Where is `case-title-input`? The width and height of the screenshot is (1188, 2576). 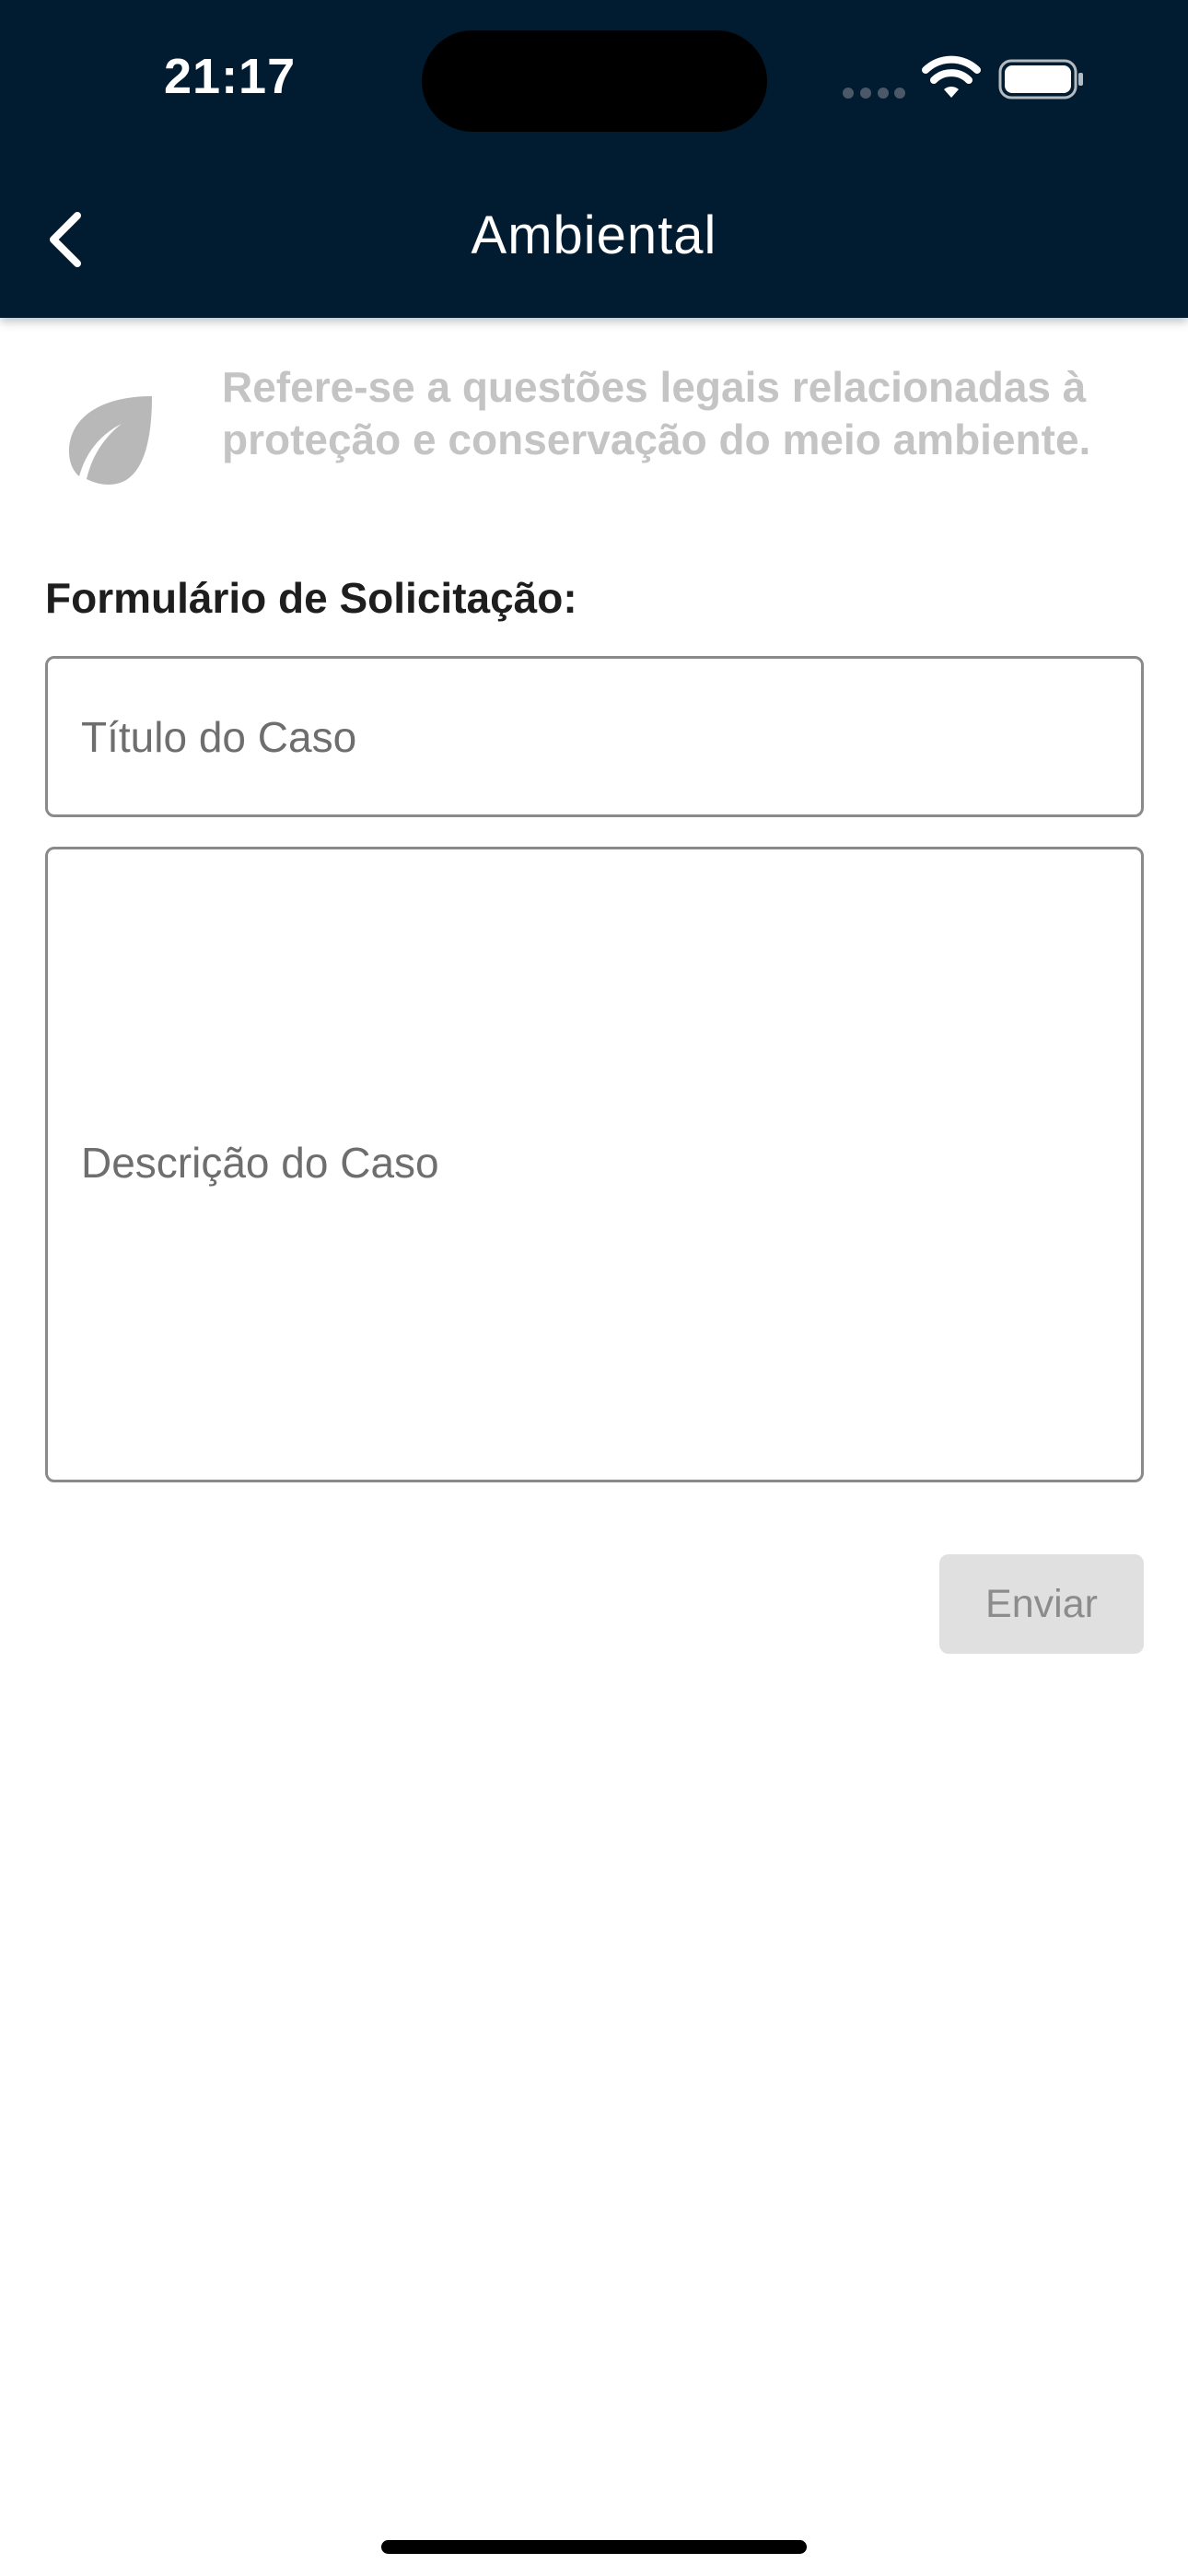
case-title-input is located at coordinates (594, 736).